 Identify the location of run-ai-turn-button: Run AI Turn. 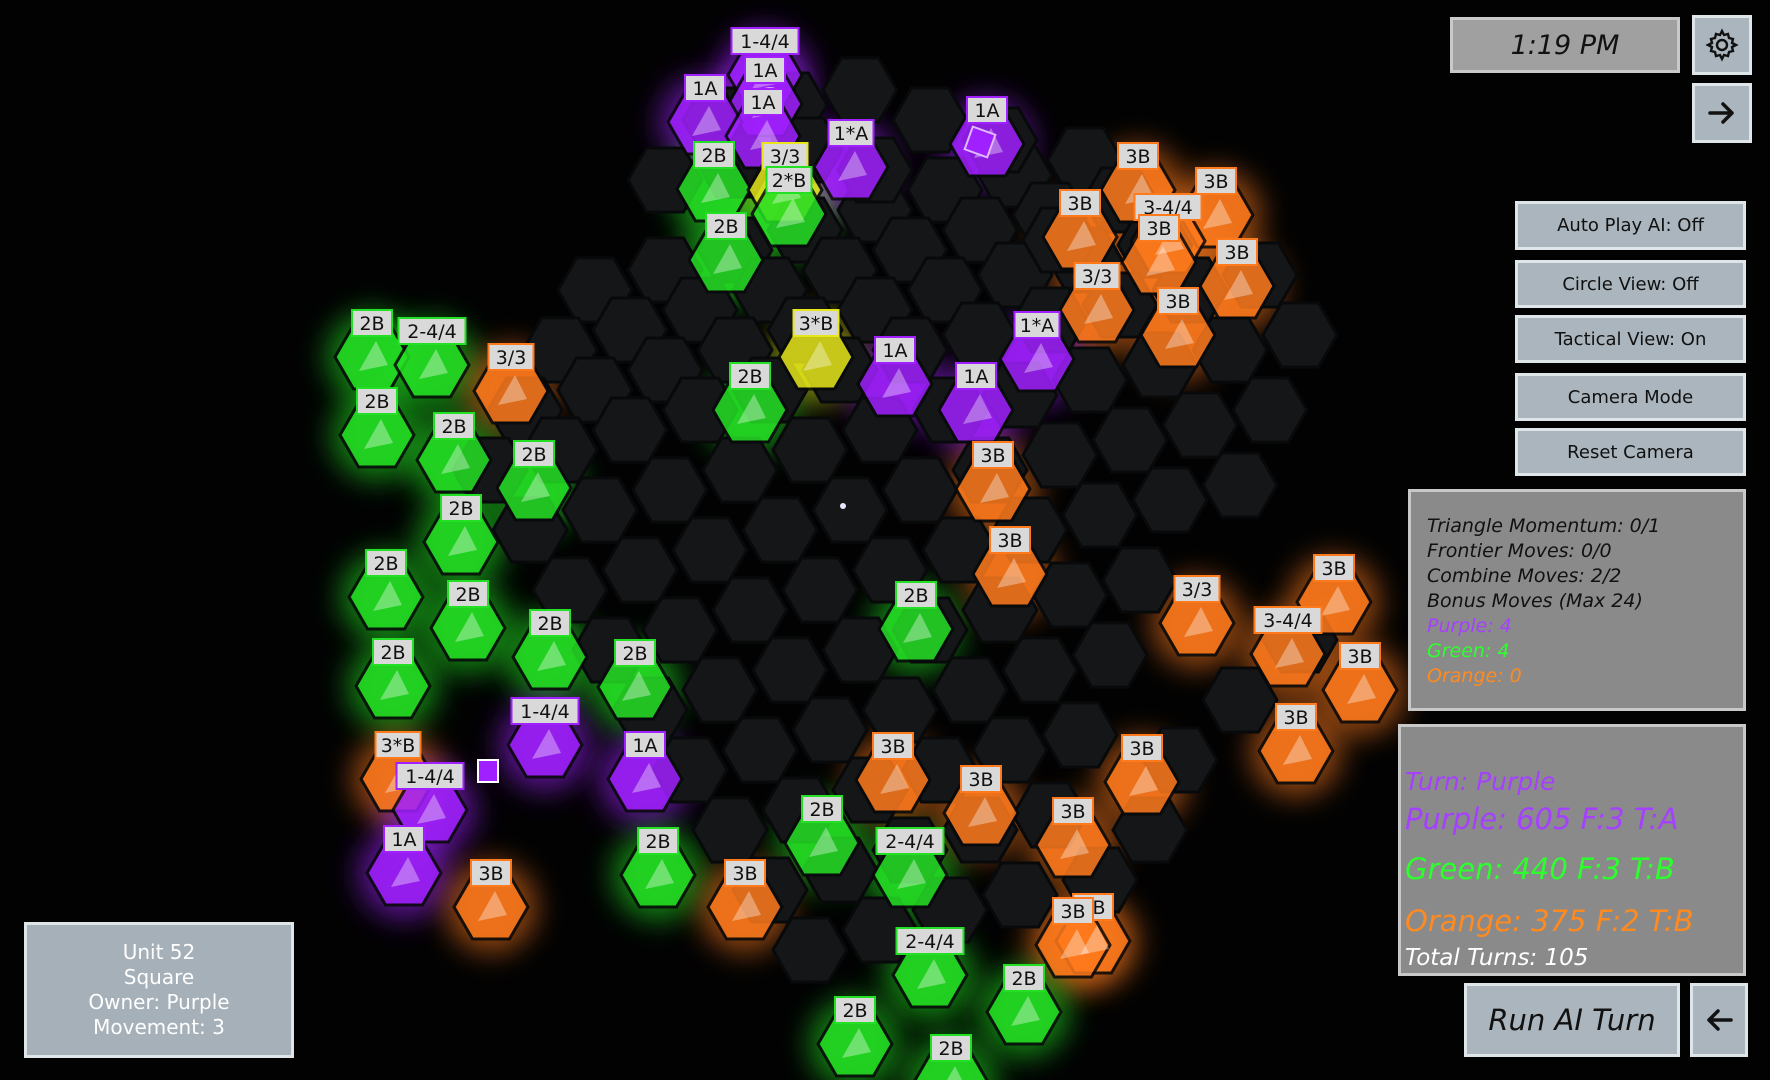
(1572, 1020).